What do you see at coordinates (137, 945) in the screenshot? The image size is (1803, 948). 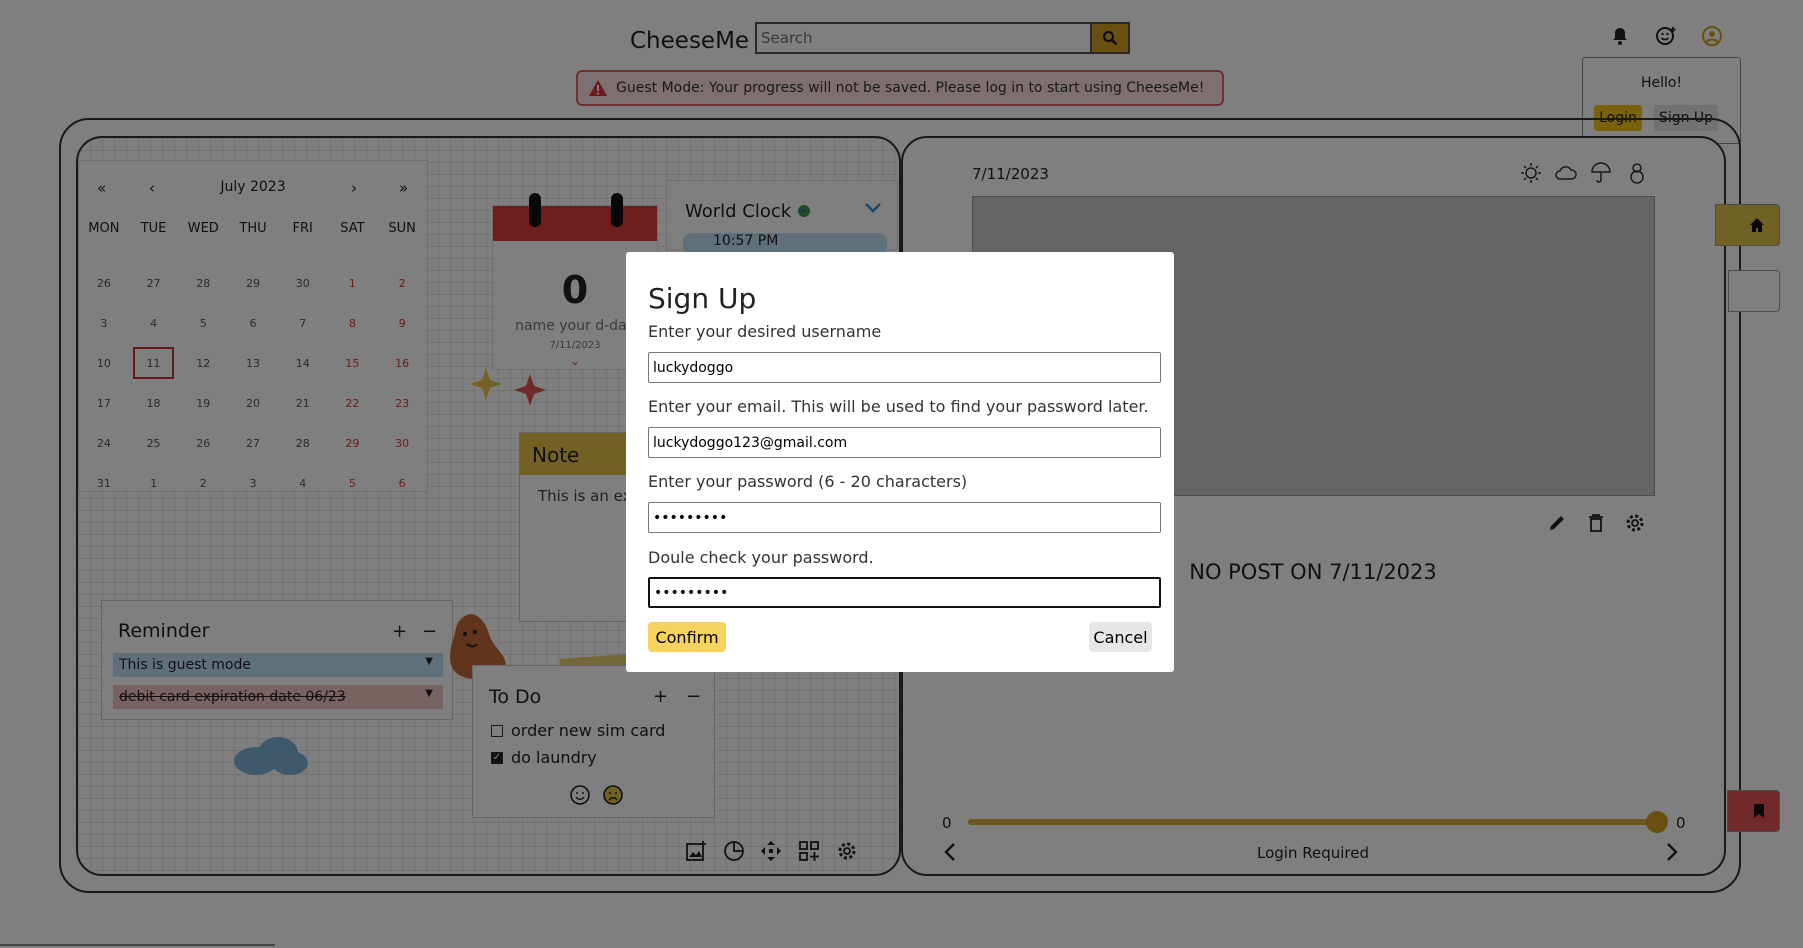 I see `bottom-divider` at bounding box center [137, 945].